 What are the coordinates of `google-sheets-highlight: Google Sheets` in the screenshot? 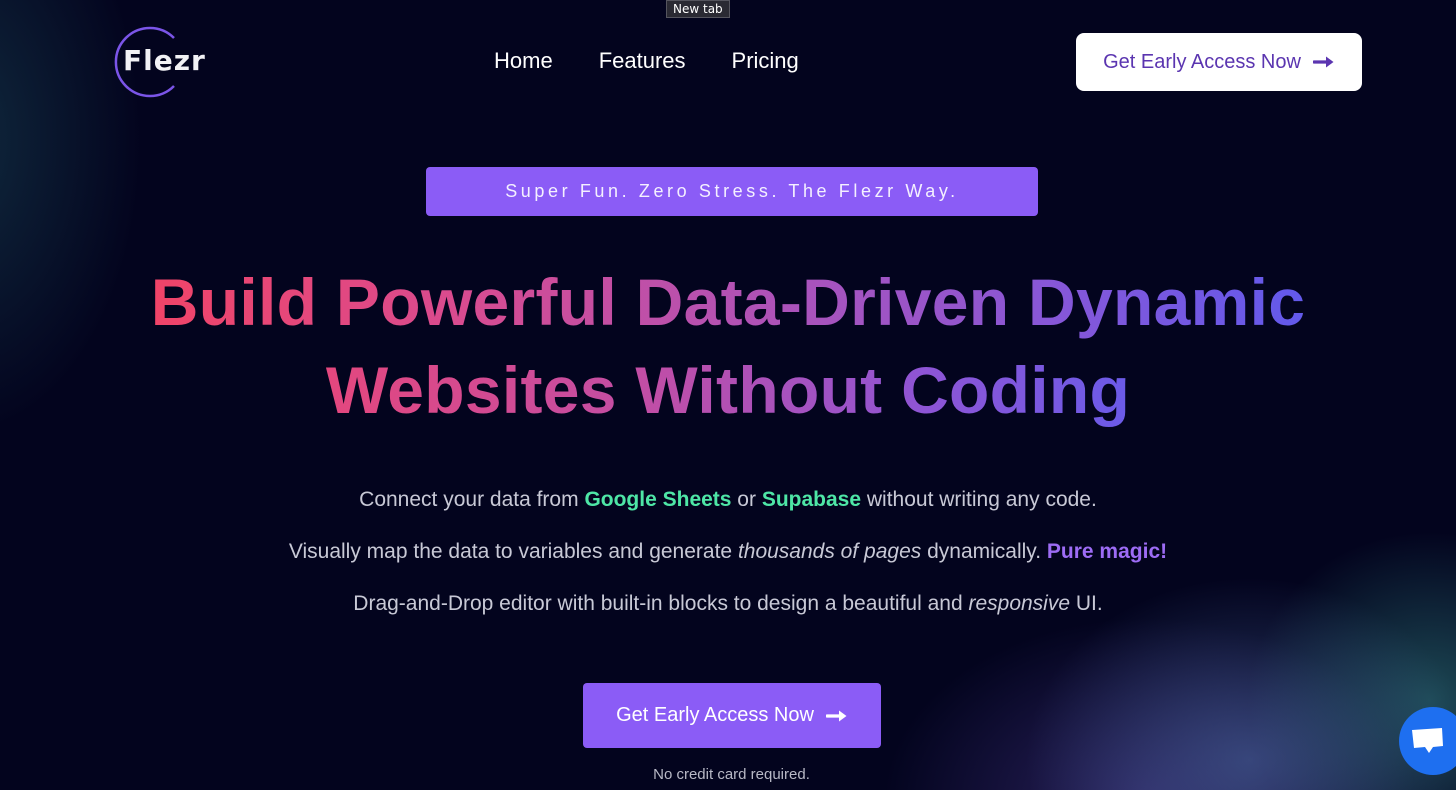 It's located at (658, 499).